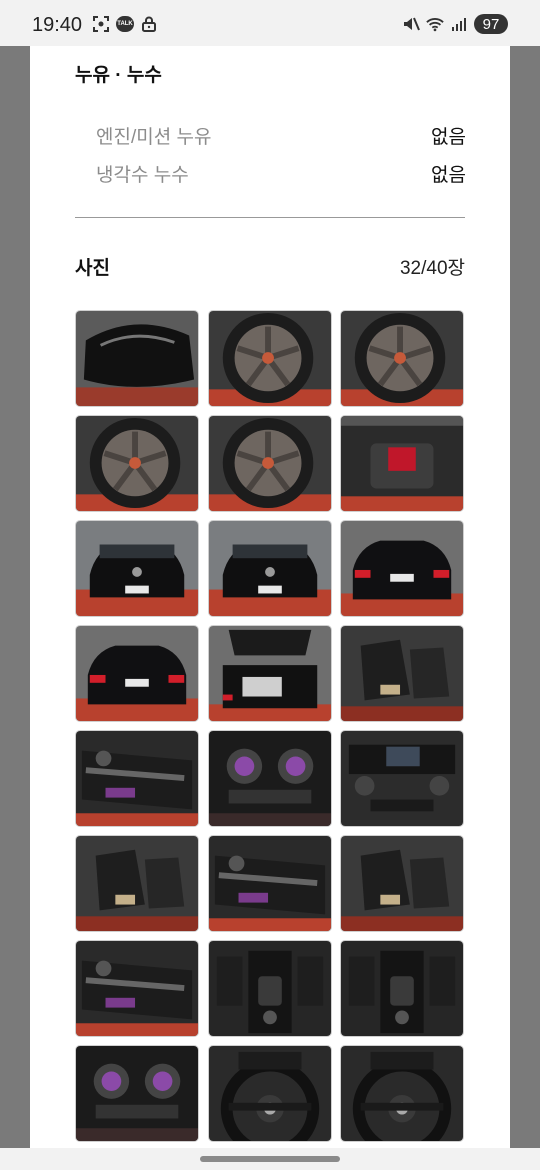 The height and width of the screenshot is (1170, 540). I want to click on trunk-open-photo, so click(270, 673).